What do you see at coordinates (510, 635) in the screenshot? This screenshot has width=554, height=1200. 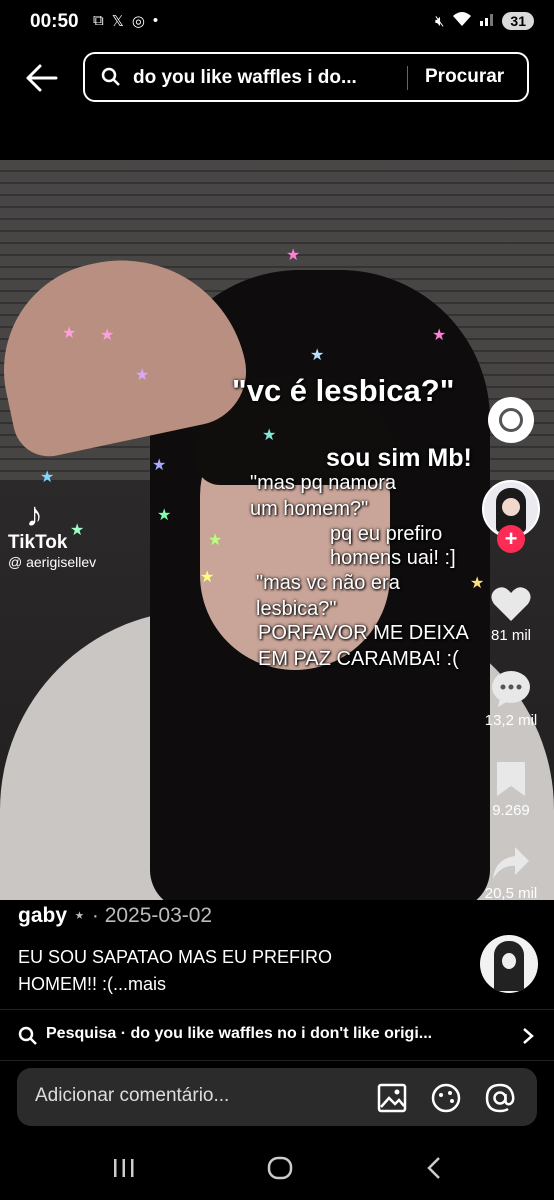 I see `like-count: 81 mil` at bounding box center [510, 635].